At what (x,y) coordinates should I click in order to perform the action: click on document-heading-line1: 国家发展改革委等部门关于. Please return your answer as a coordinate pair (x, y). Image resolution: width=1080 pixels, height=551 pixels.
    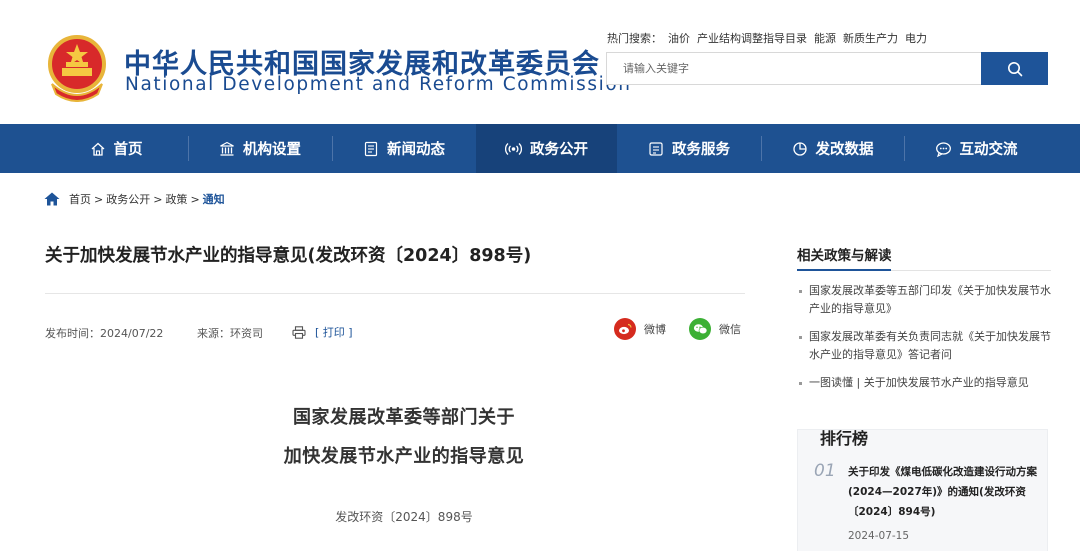
    Looking at the image, I should click on (404, 417).